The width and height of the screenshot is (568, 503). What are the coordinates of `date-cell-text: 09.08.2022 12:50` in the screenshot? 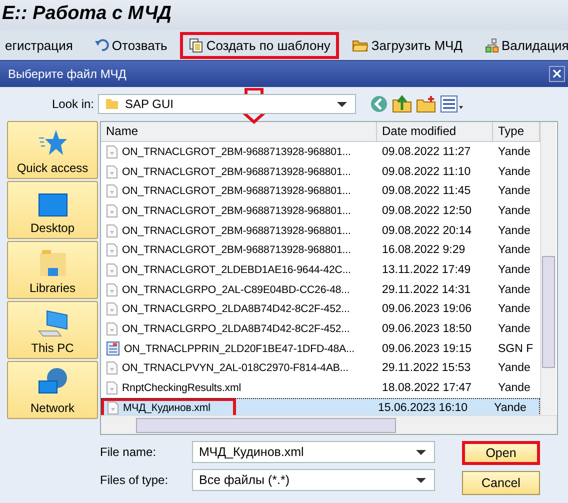 It's located at (427, 211).